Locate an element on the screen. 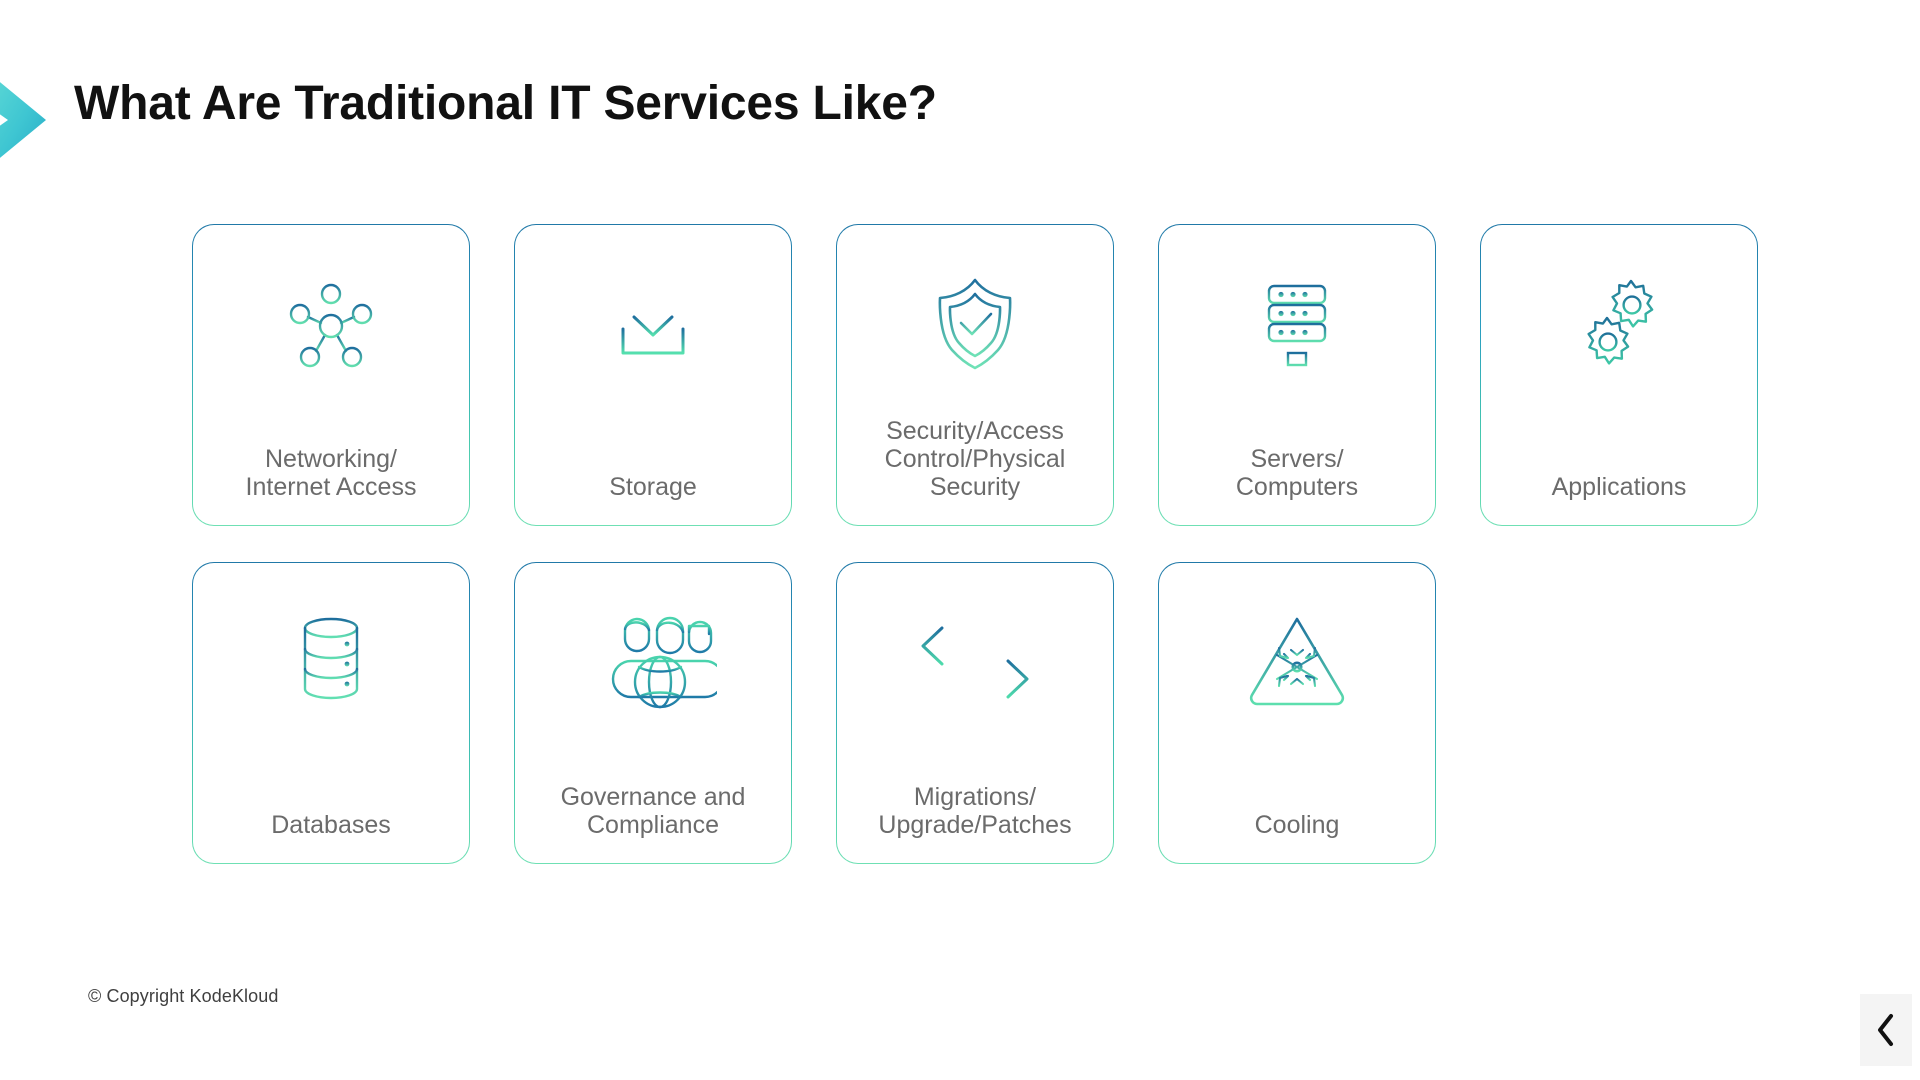  chevron-right-accent-icon is located at coordinates (28, 120).